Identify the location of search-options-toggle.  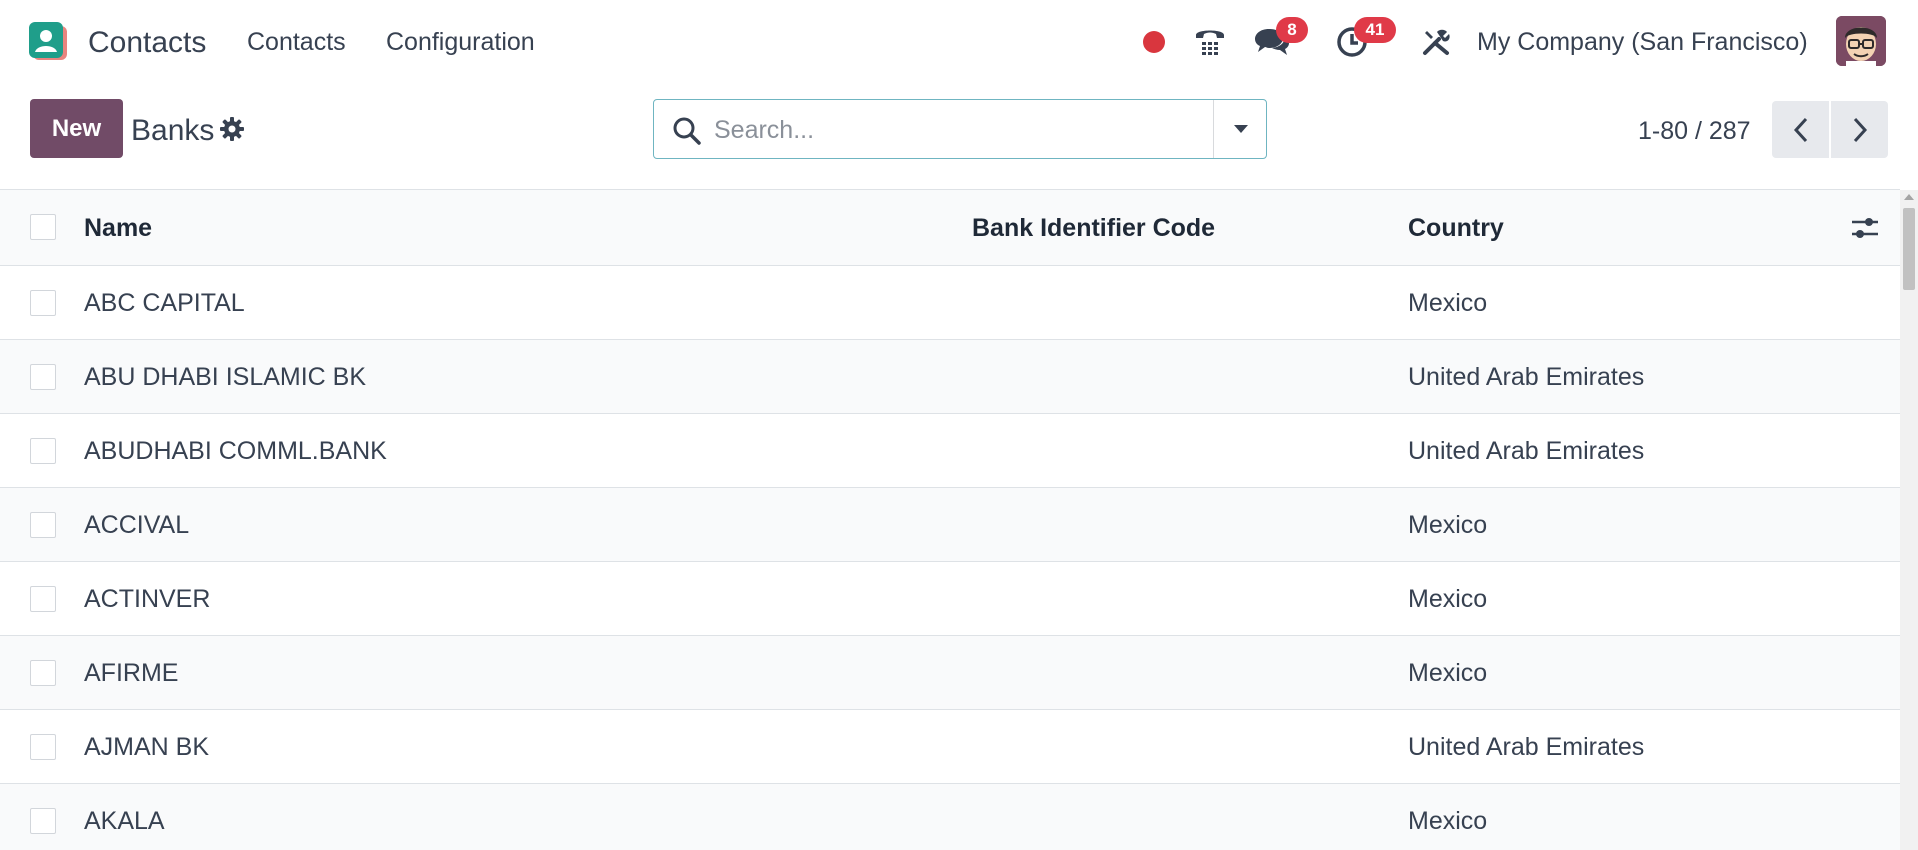
(1240, 129).